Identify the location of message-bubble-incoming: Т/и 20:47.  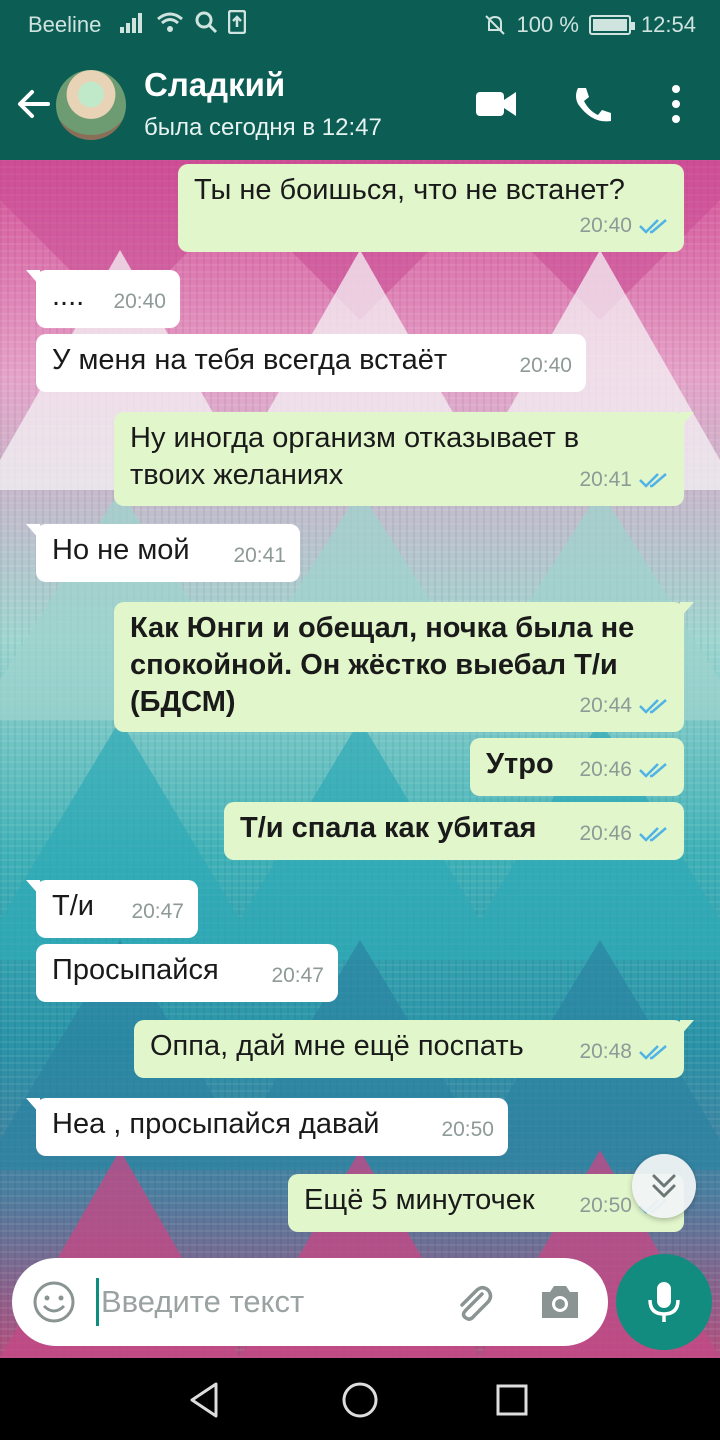
(112, 909).